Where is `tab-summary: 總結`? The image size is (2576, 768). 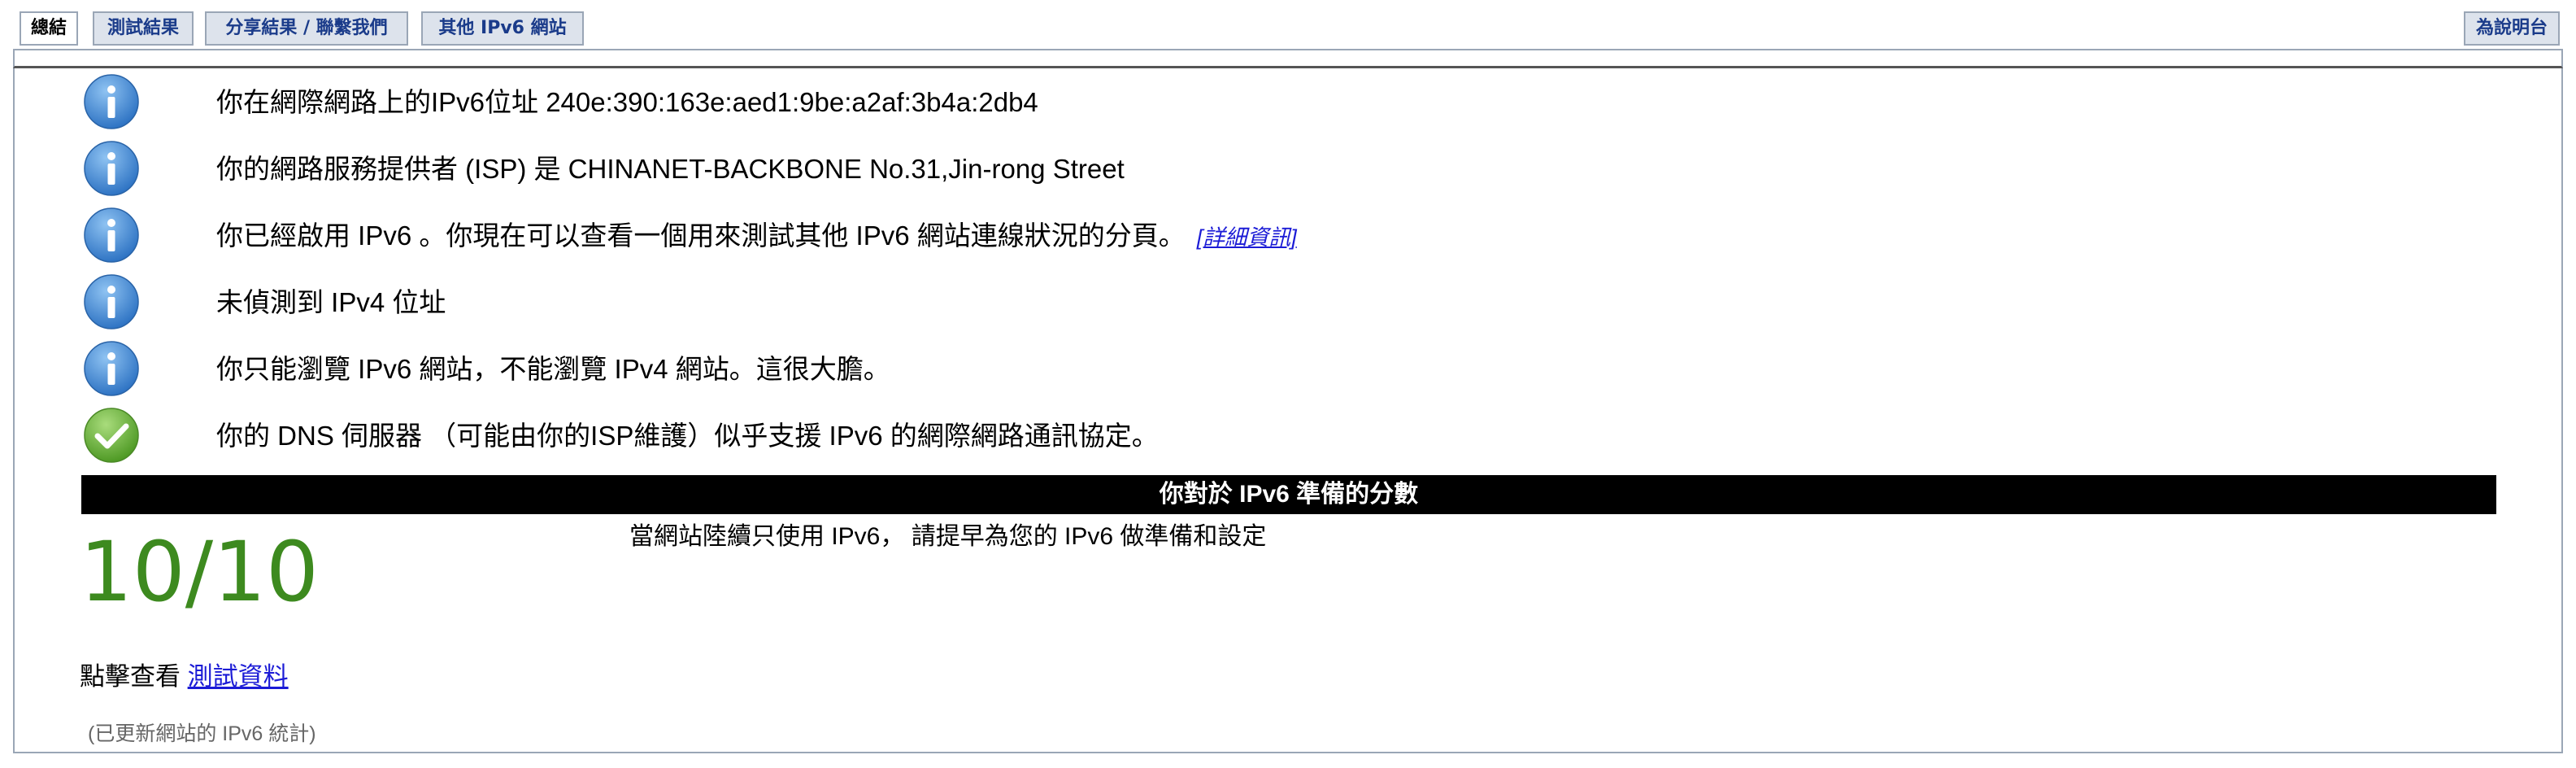 tab-summary: 總結 is located at coordinates (49, 29).